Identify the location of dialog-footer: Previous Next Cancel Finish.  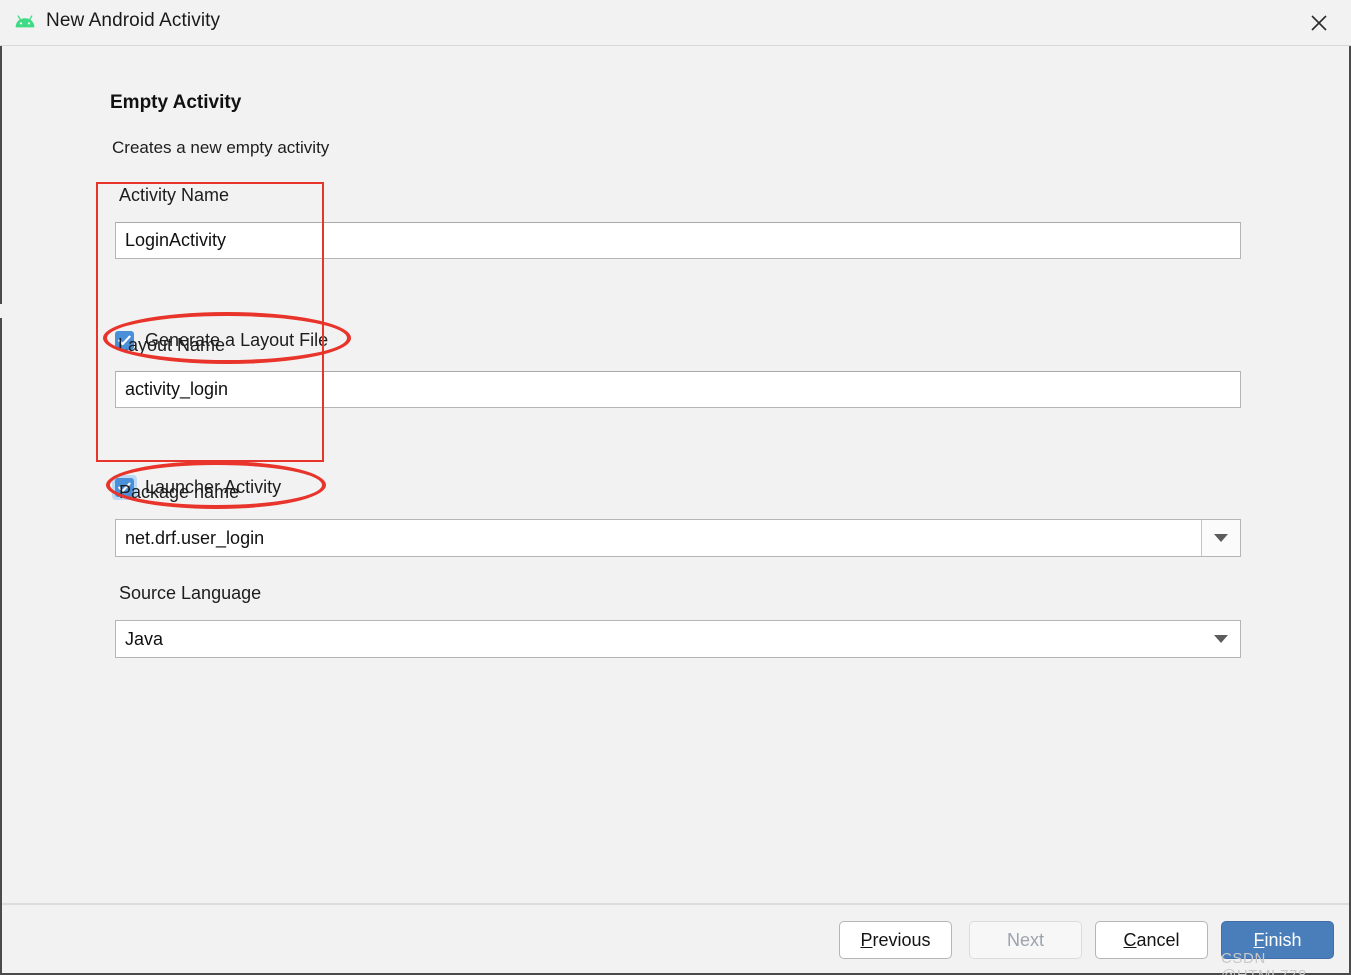
(675, 938).